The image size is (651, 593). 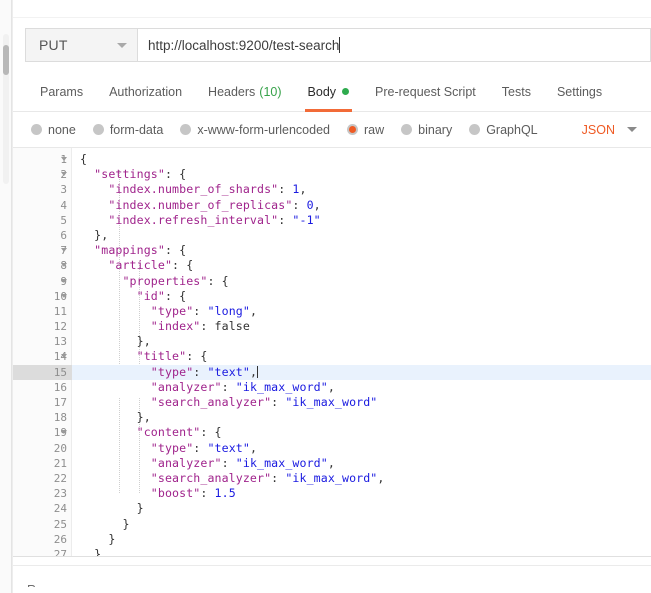 I want to click on editor-line: 19 "content": {, so click(x=332, y=432).